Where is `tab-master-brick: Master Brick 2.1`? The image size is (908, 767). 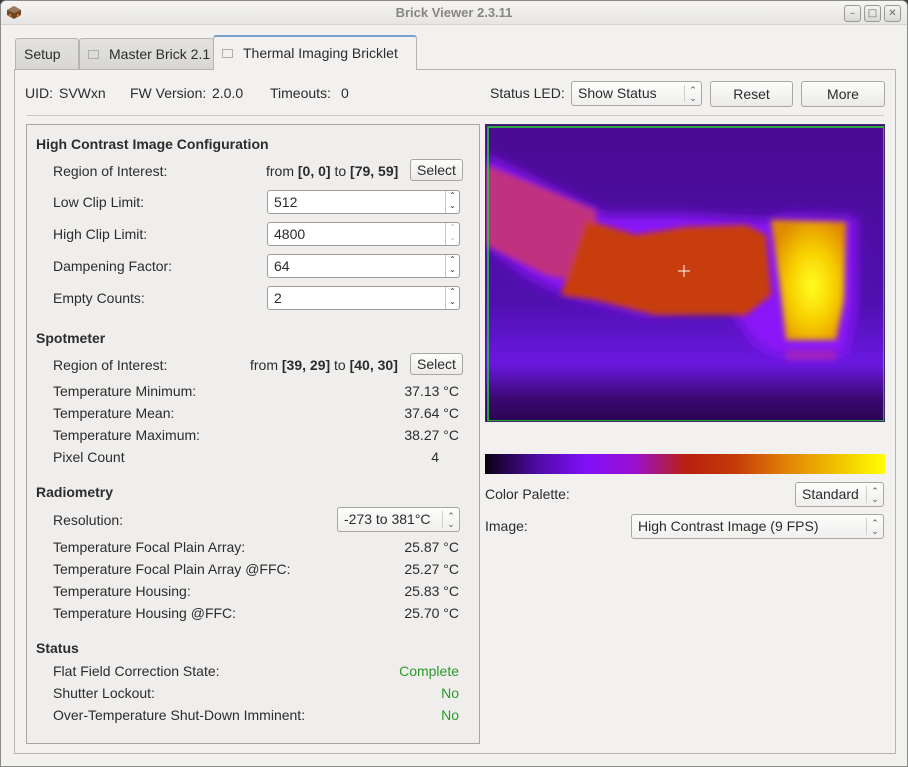
tab-master-brick: Master Brick 2.1 is located at coordinates (146, 53).